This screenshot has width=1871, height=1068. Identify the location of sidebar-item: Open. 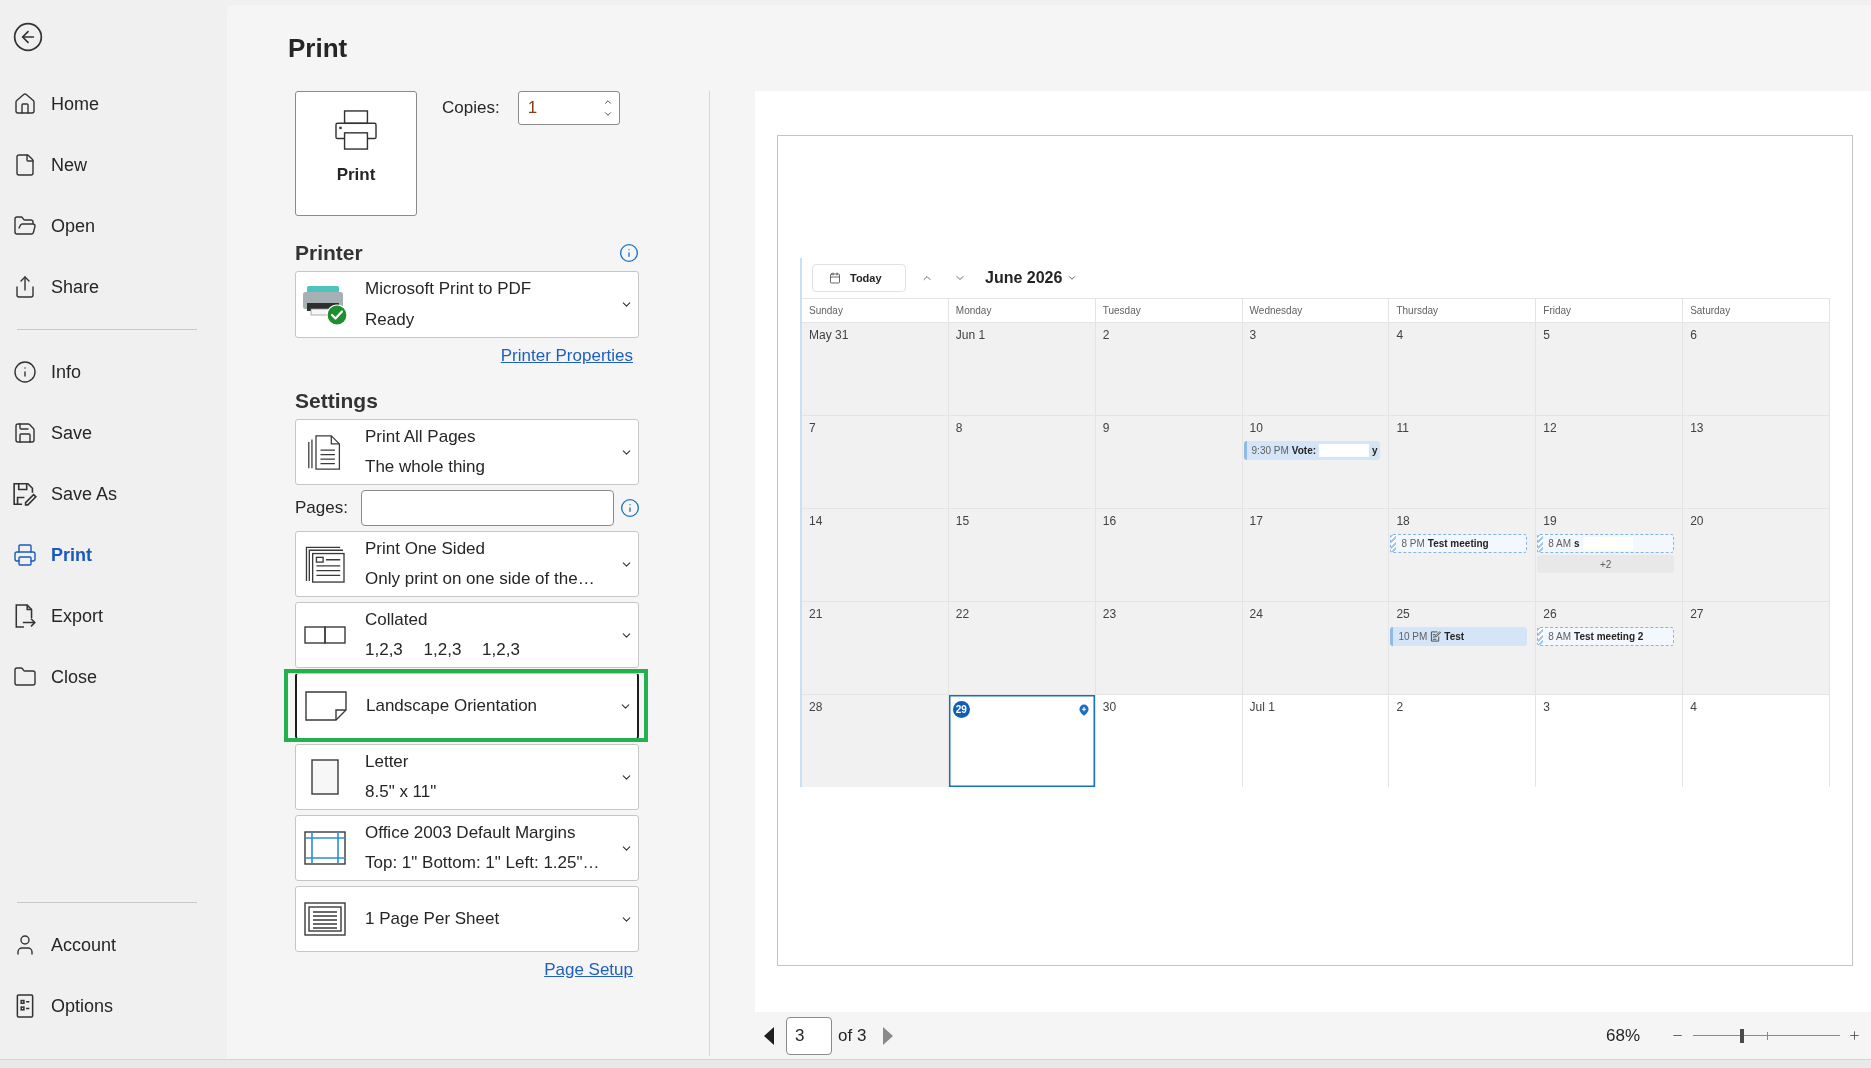
(113, 226).